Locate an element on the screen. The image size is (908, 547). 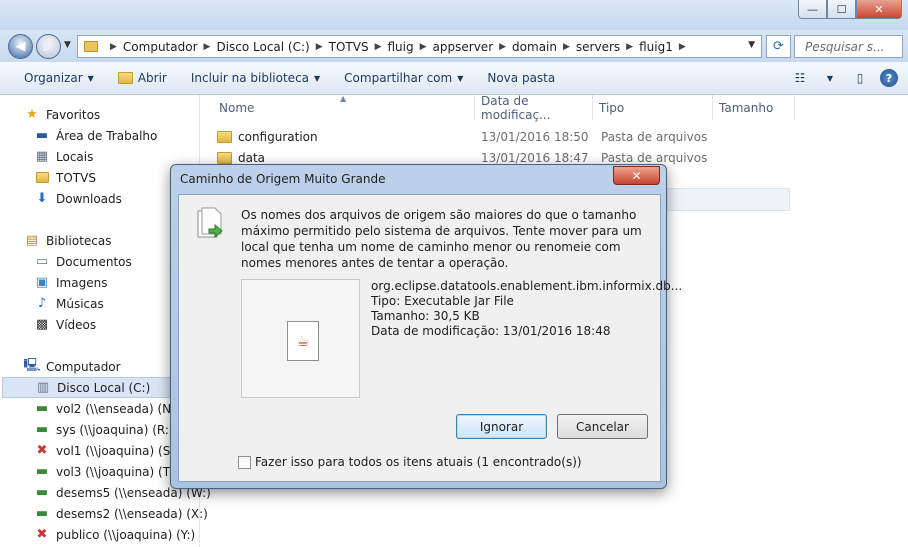
breadcrumb-servers: servers is located at coordinates (598, 47).